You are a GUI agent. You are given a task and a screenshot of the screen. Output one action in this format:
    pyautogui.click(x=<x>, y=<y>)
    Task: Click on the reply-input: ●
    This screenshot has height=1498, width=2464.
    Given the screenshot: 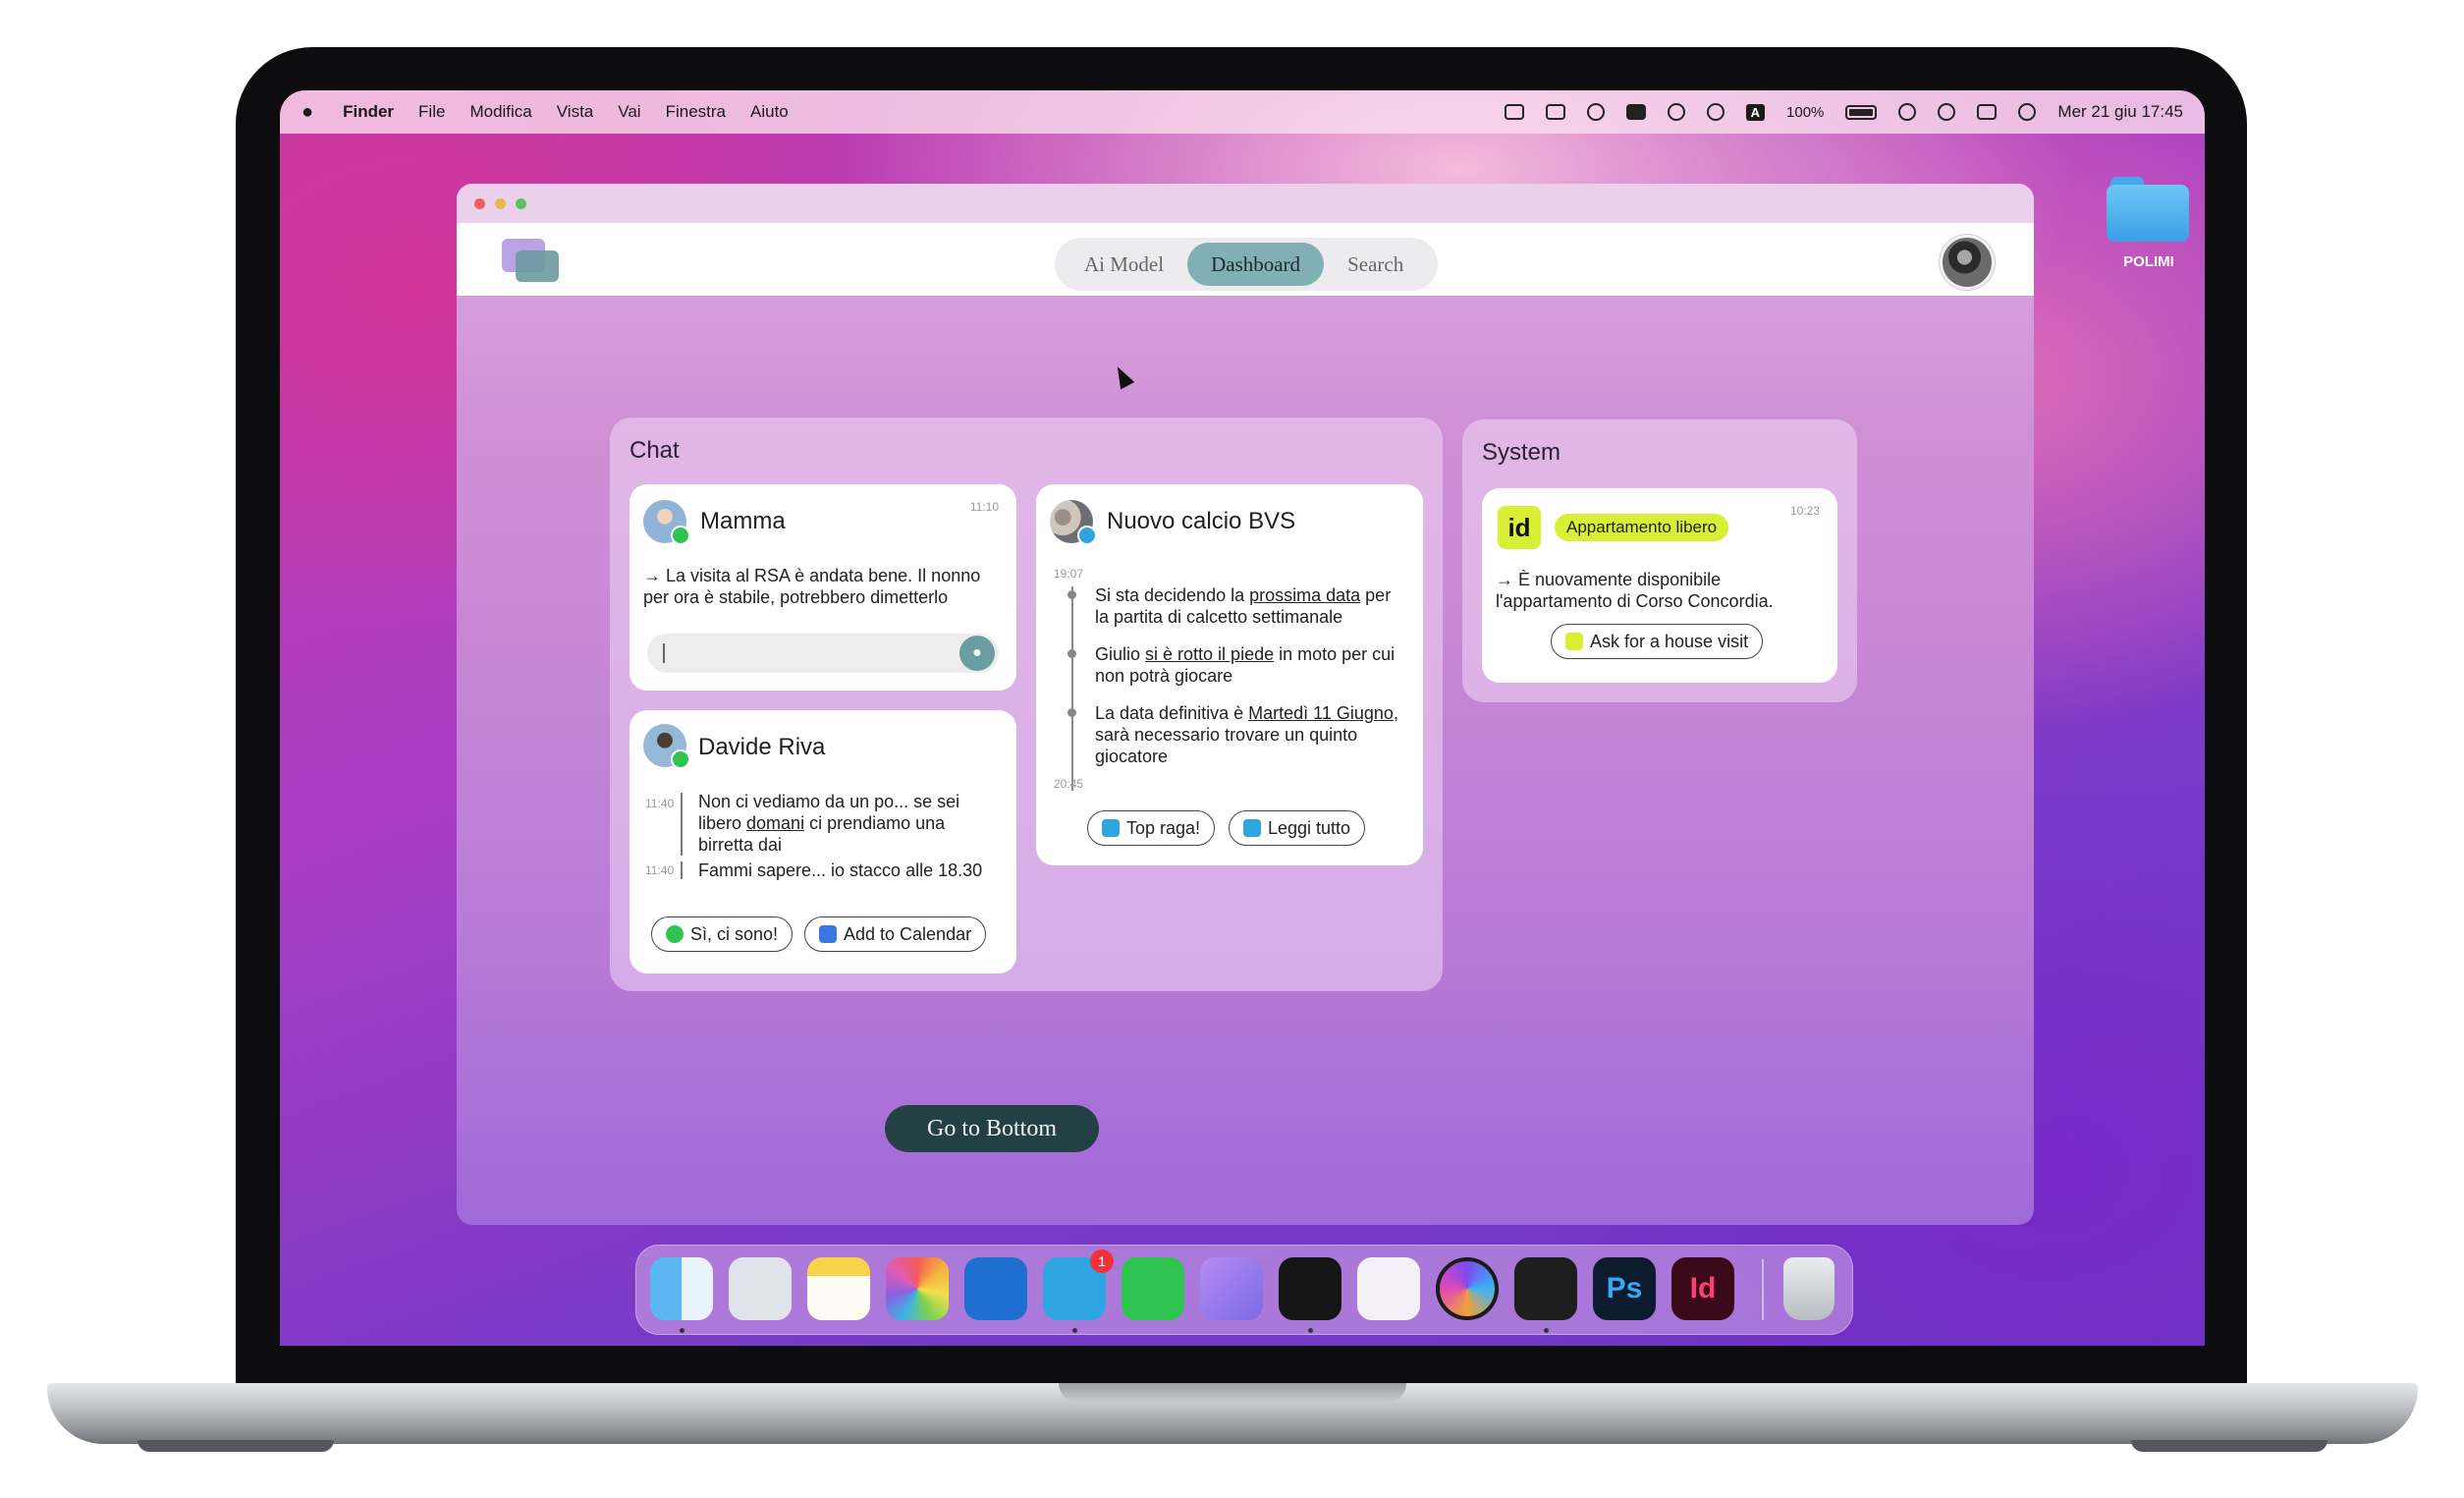 What is the action you would take?
    pyautogui.click(x=823, y=653)
    